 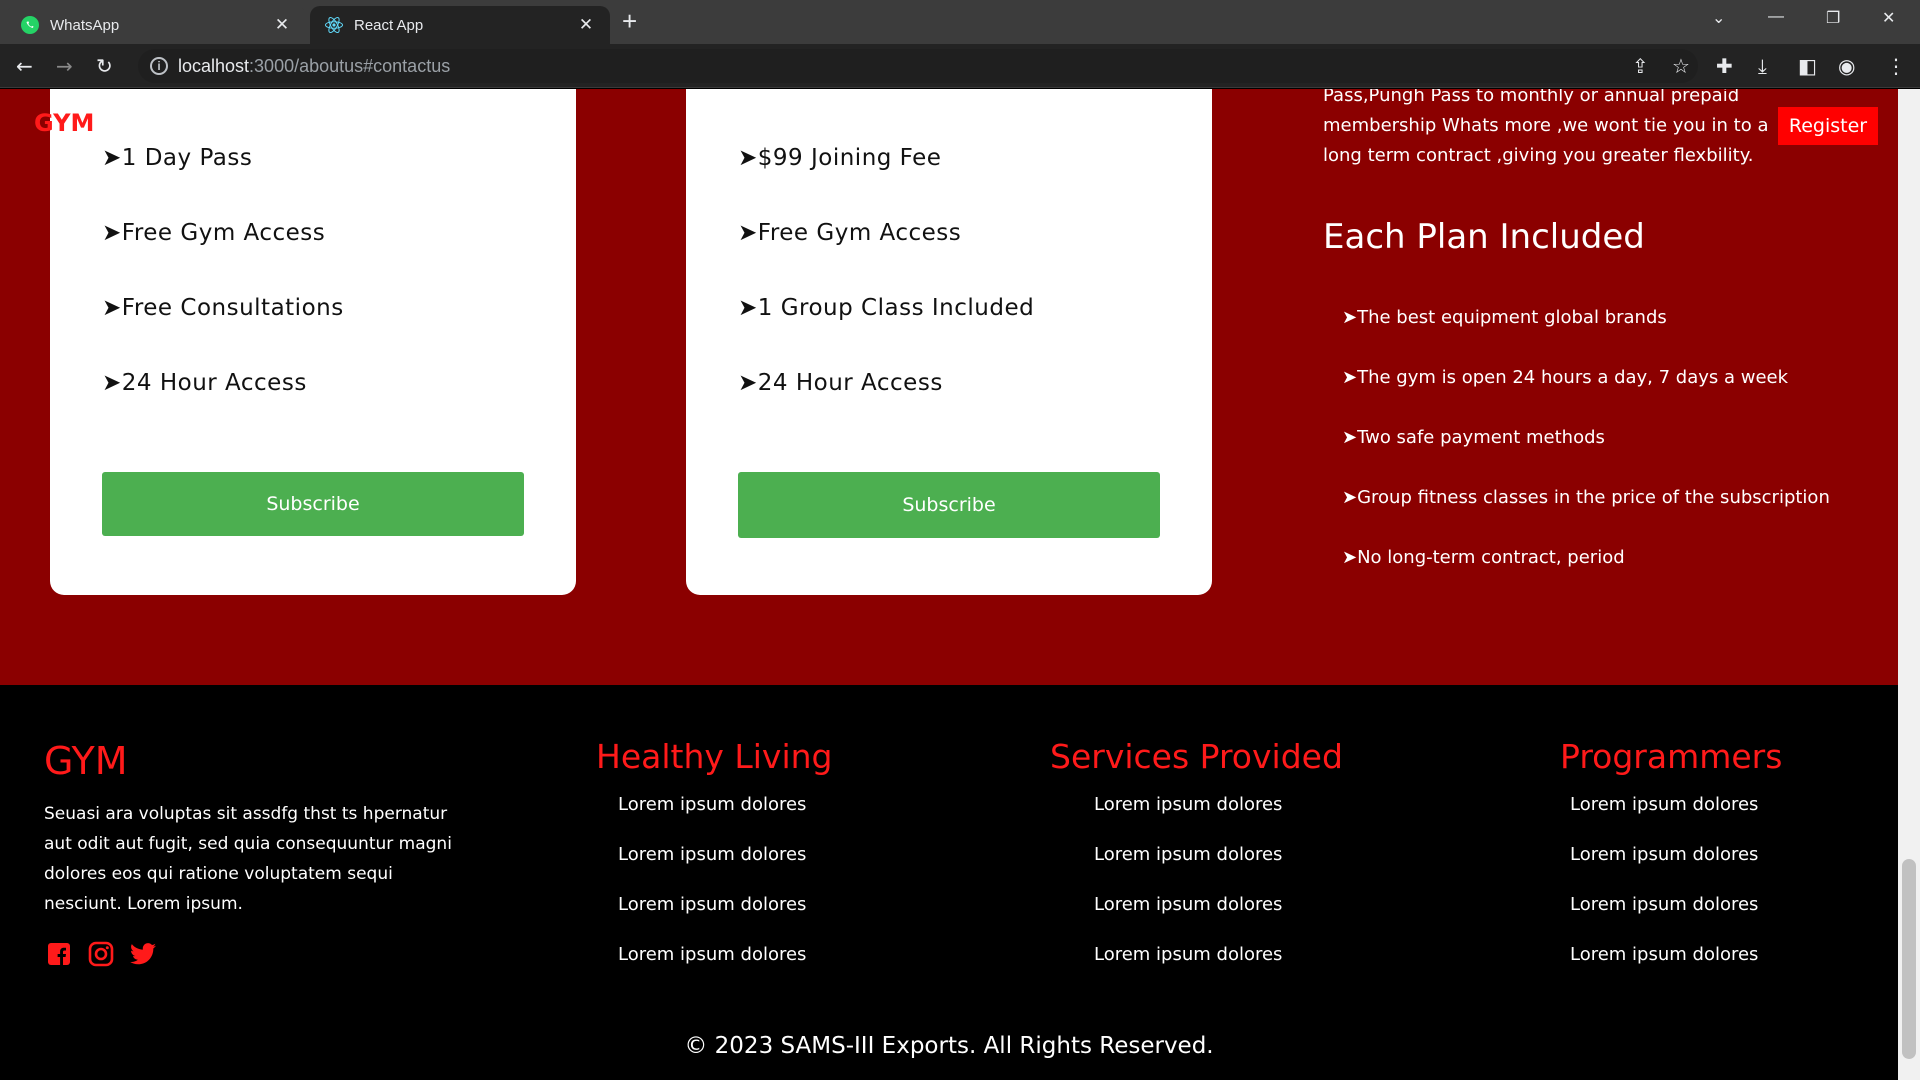 I want to click on whatsapp-icon, so click(x=30, y=25).